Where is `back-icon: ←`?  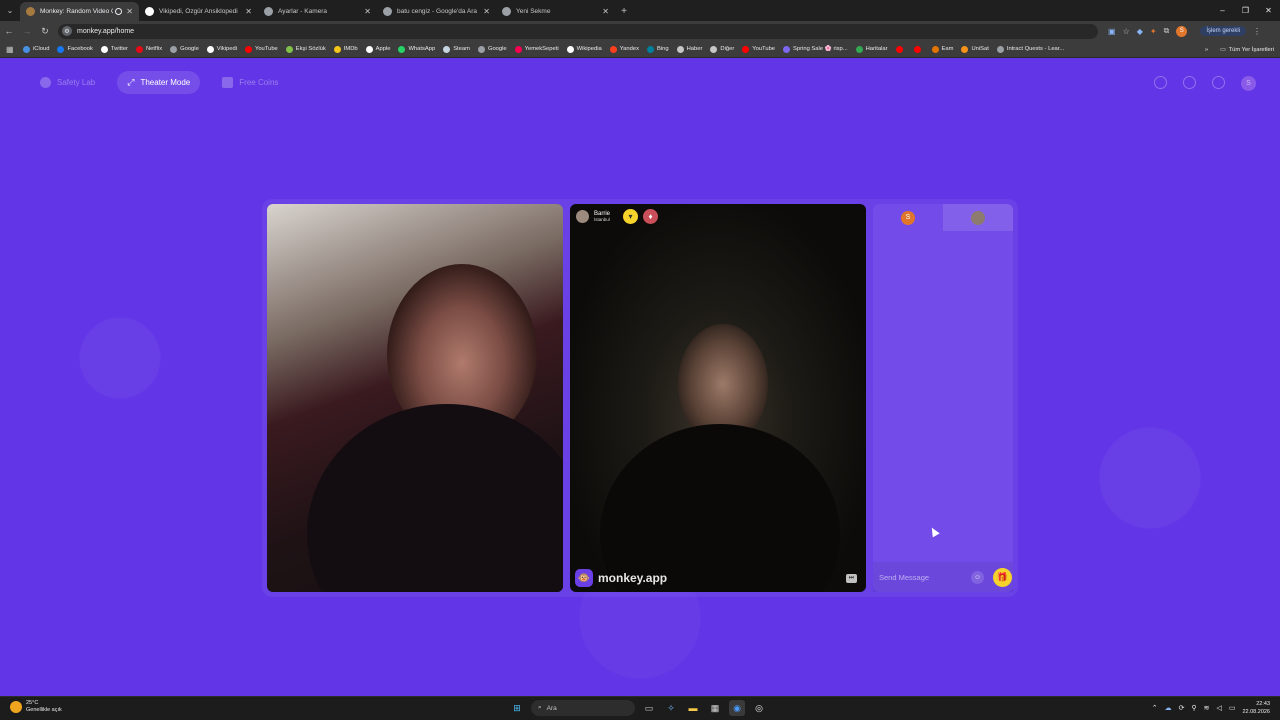 back-icon: ← is located at coordinates (9, 31).